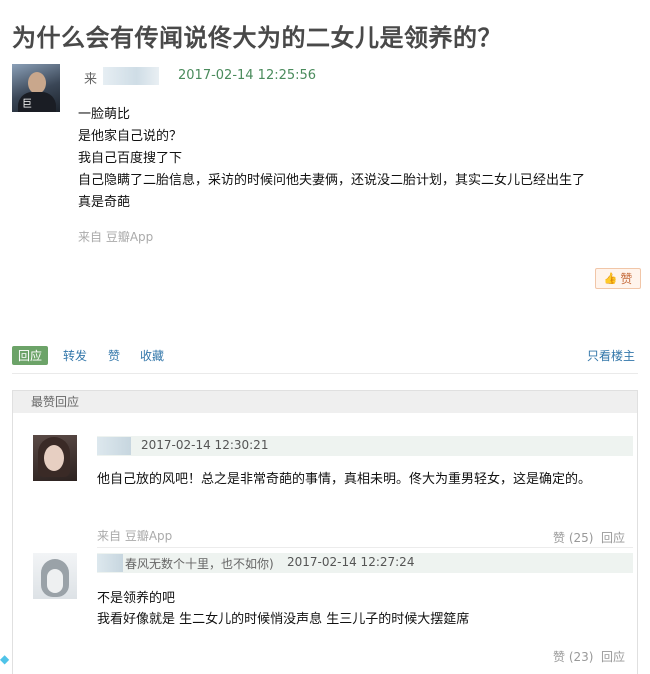 The image size is (650, 674). I want to click on op-avatar: 巨, so click(36, 88).